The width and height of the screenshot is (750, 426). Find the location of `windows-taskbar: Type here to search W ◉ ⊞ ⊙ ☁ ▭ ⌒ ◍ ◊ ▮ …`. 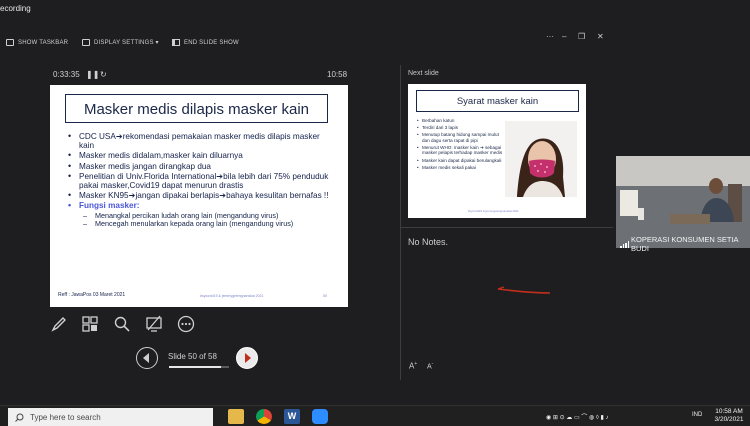

windows-taskbar: Type here to search W ◉ ⊞ ⊙ ☁ ▭ ⌒ ◍ ◊ ▮ … is located at coordinates (375, 415).